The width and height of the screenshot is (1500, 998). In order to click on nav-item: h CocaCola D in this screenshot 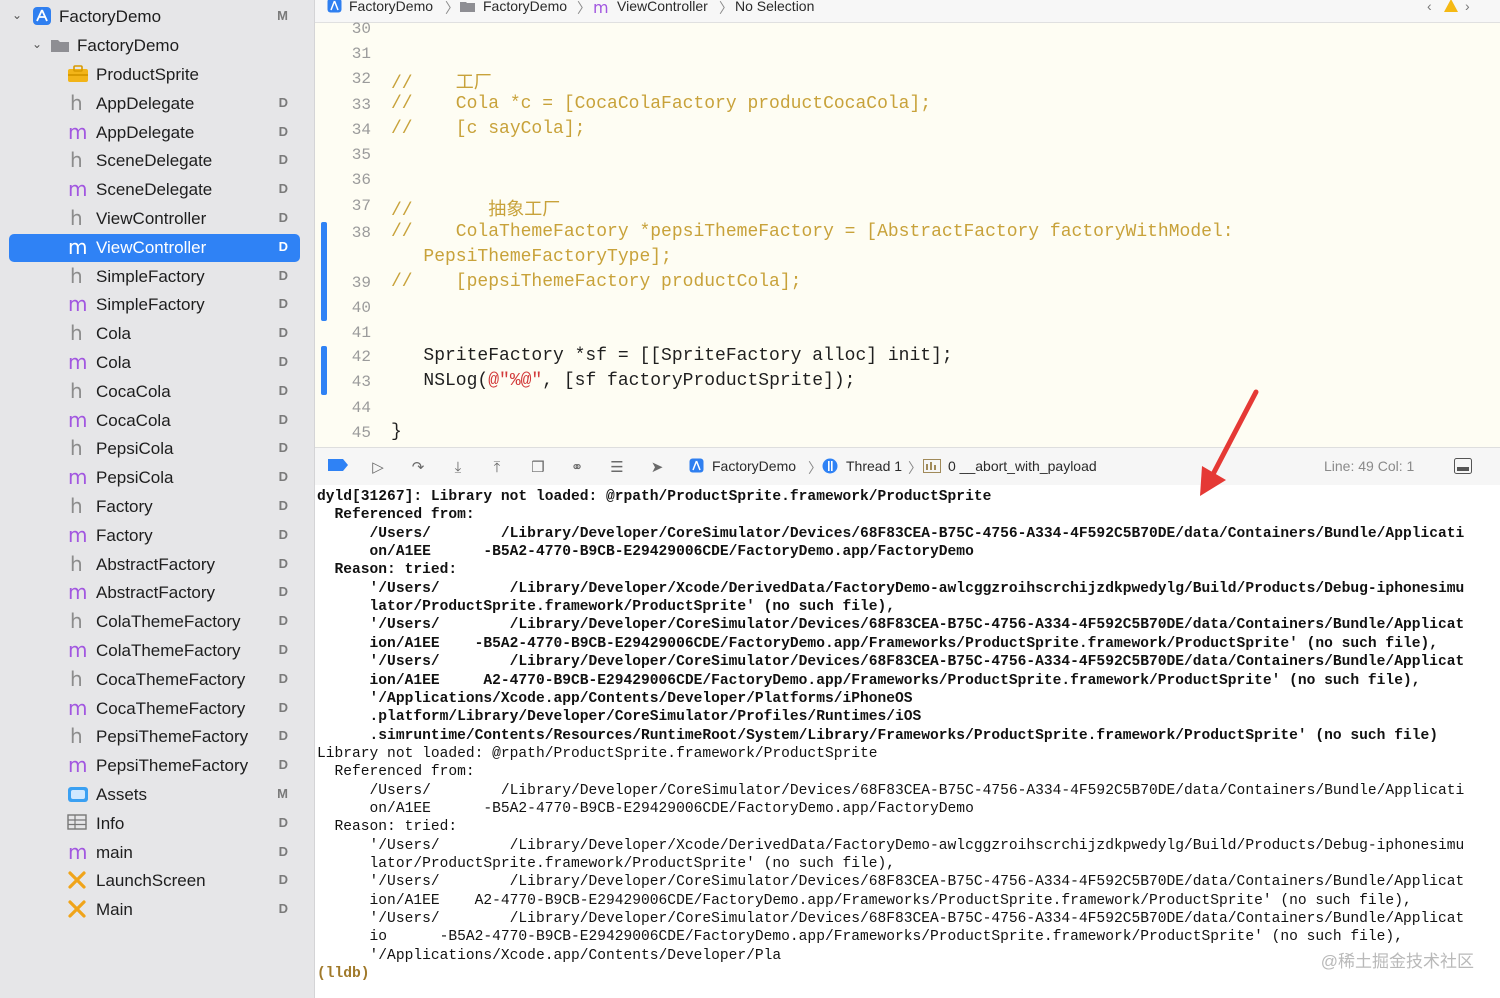, I will do `click(157, 391)`.